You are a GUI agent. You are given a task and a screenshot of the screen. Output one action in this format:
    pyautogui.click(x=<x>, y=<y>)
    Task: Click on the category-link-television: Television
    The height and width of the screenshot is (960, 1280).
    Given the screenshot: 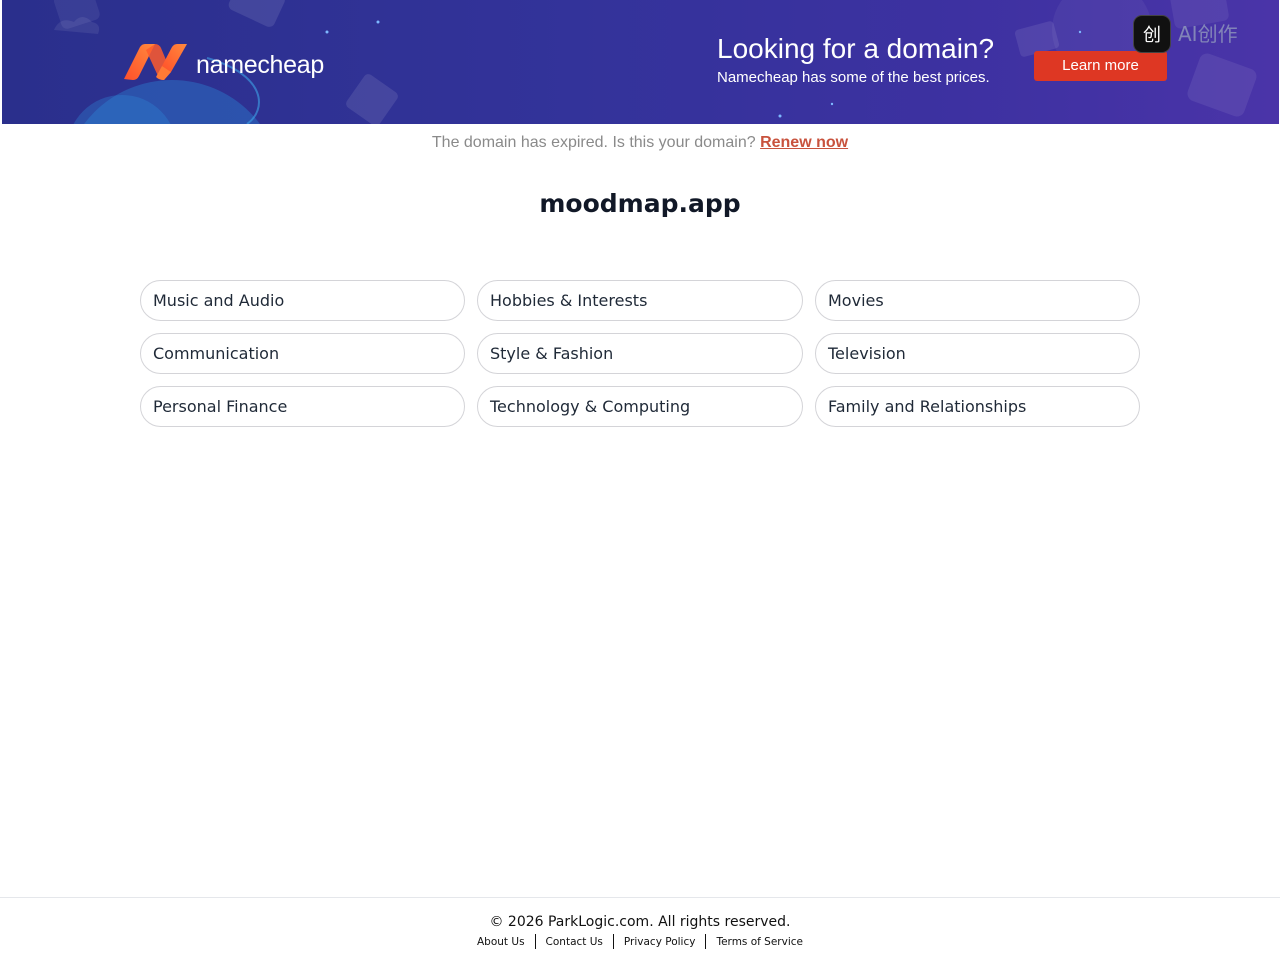 What is the action you would take?
    pyautogui.click(x=977, y=353)
    